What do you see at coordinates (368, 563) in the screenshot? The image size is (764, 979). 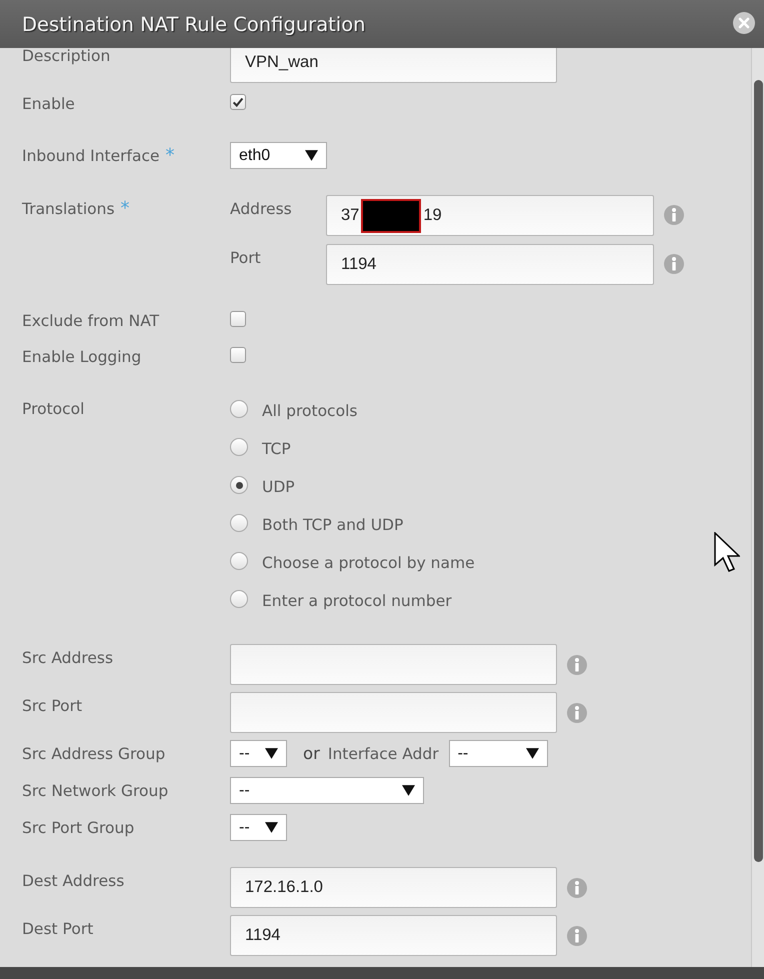 I see `option-label: Choose a protocol by name` at bounding box center [368, 563].